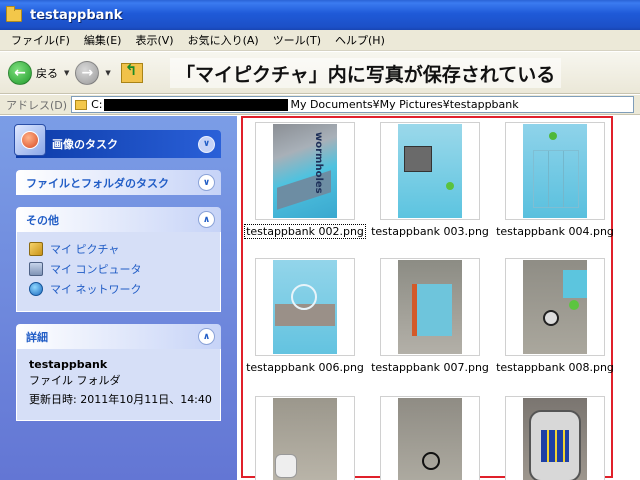  I want to click on my-pictures-icon, so click(36, 249).